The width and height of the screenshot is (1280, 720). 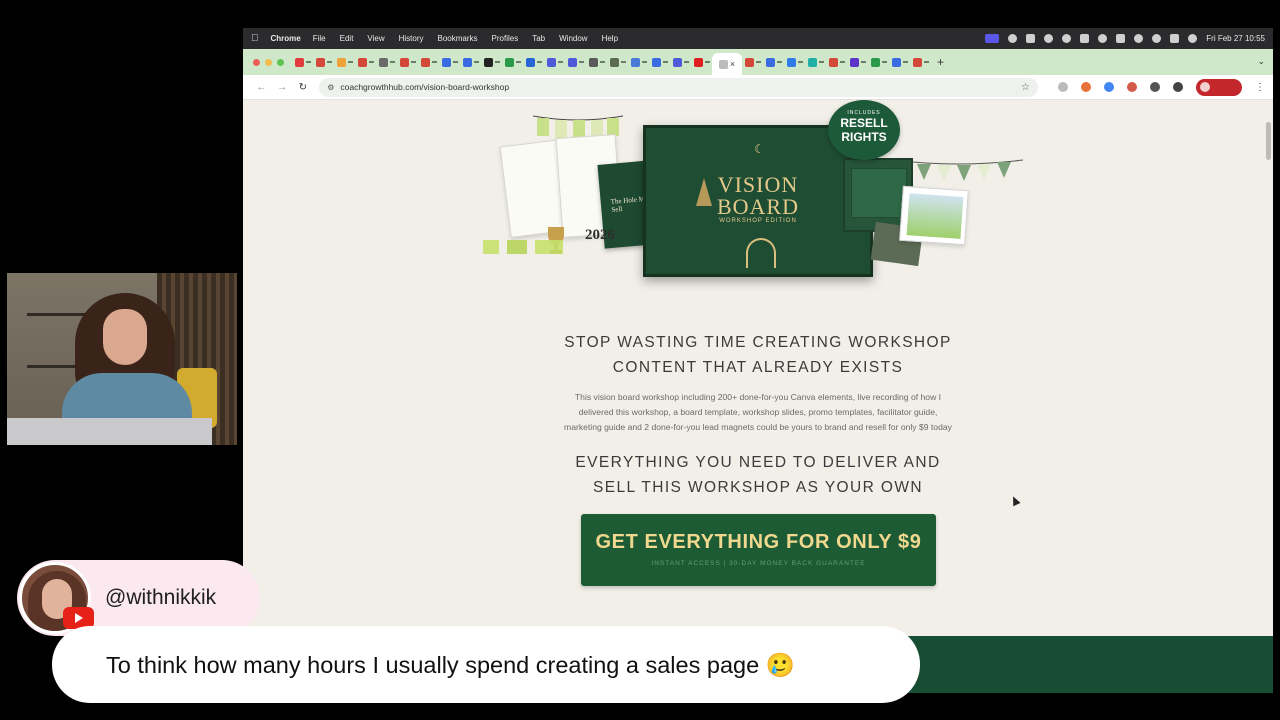 I want to click on menu-window: Window, so click(x=573, y=38).